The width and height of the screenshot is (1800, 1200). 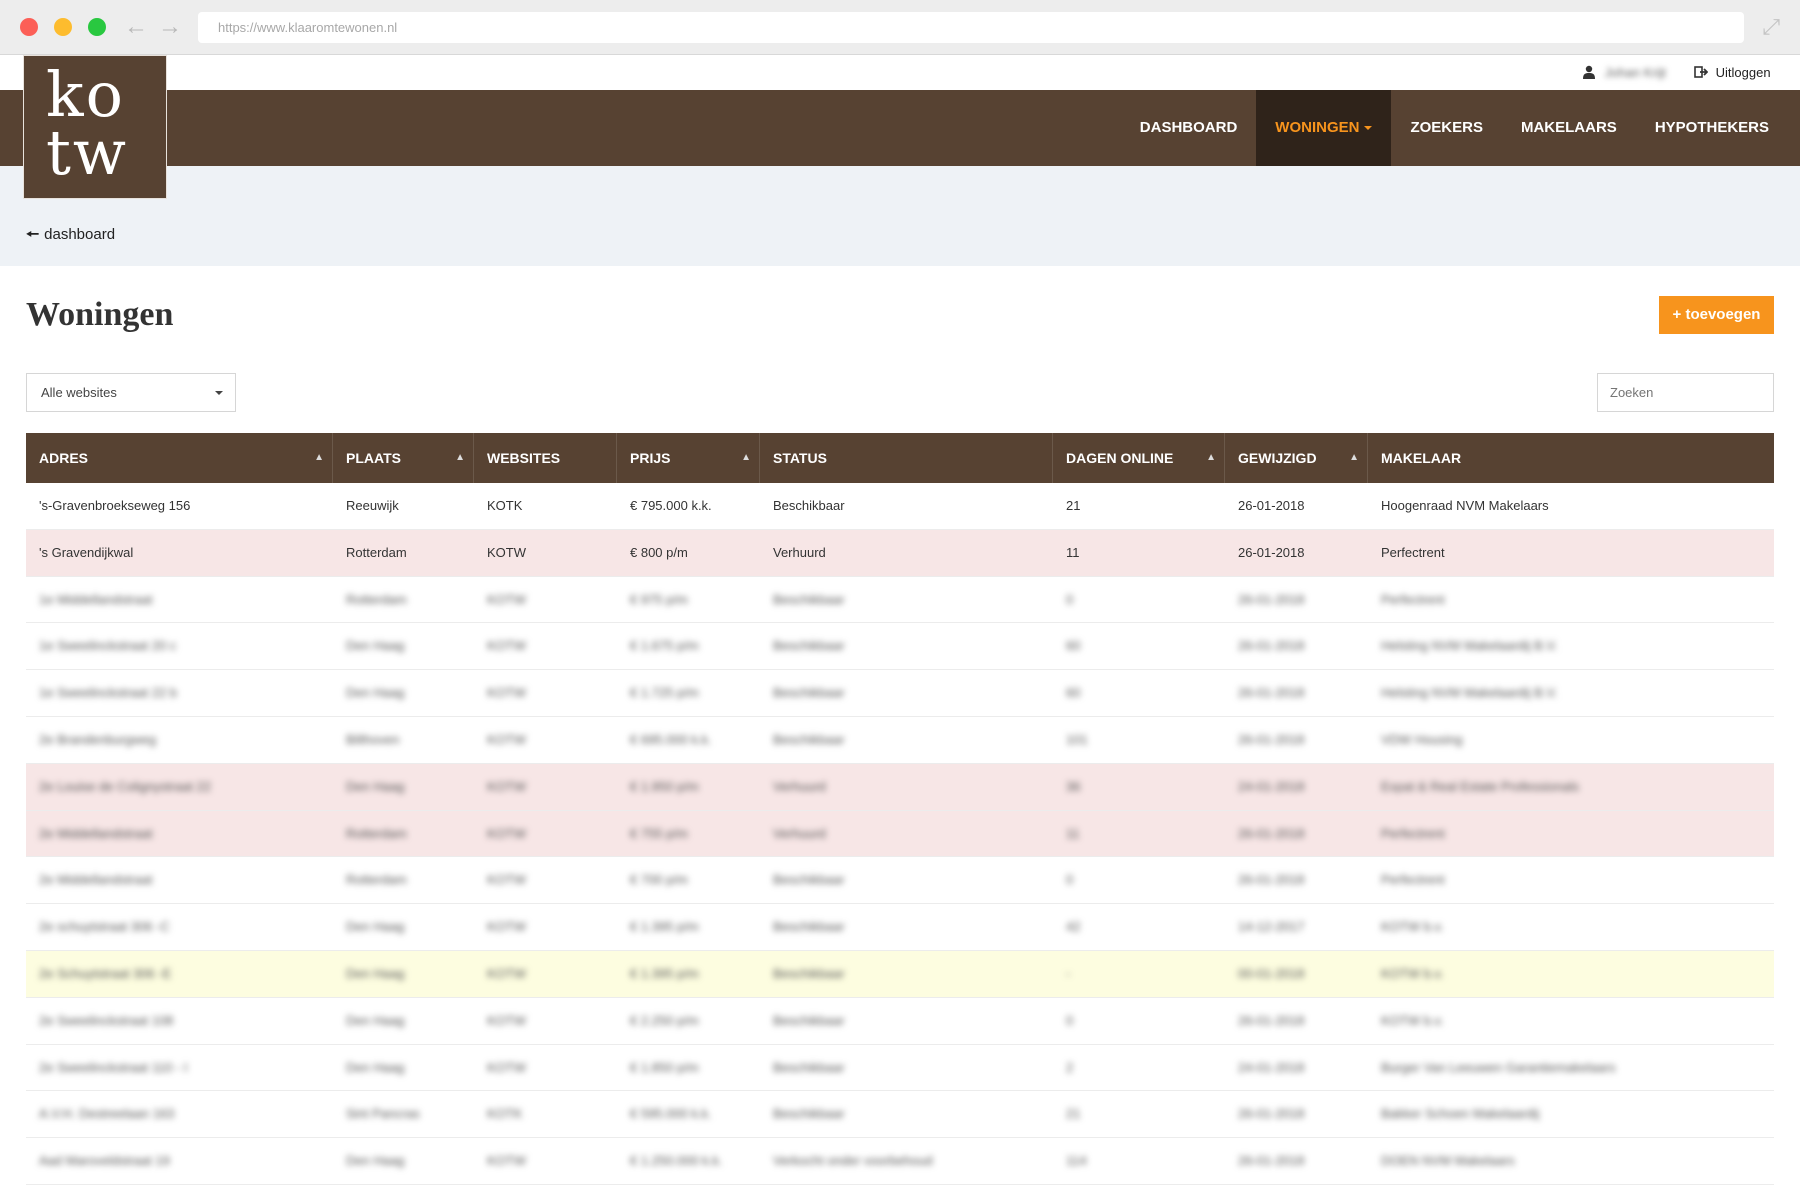 I want to click on cell-plaats: Bilthoven, so click(x=373, y=739).